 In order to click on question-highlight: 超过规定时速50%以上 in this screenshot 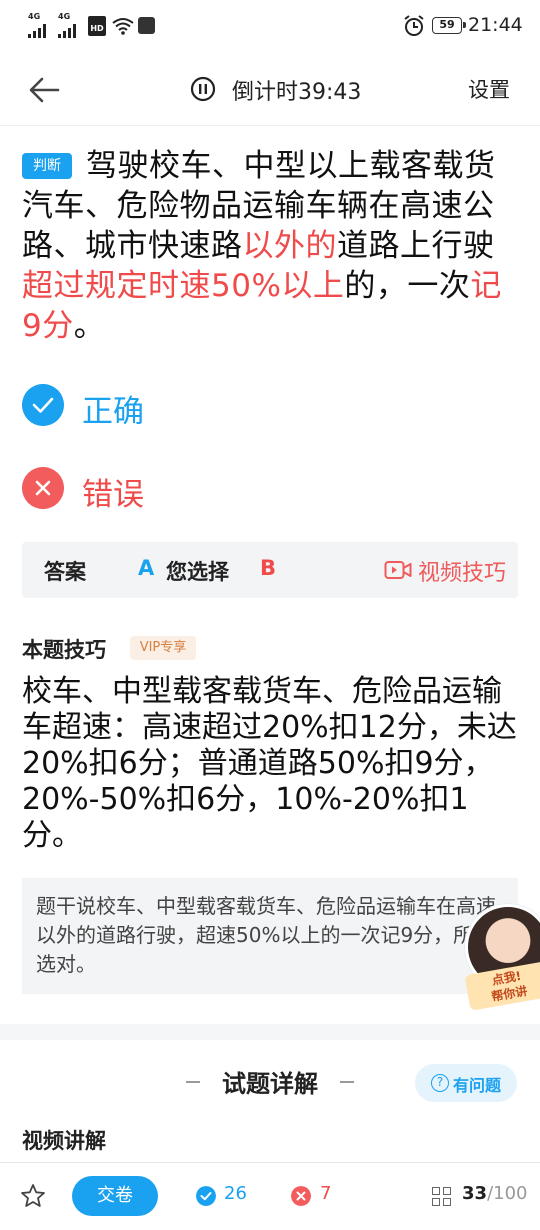, I will do `click(183, 286)`.